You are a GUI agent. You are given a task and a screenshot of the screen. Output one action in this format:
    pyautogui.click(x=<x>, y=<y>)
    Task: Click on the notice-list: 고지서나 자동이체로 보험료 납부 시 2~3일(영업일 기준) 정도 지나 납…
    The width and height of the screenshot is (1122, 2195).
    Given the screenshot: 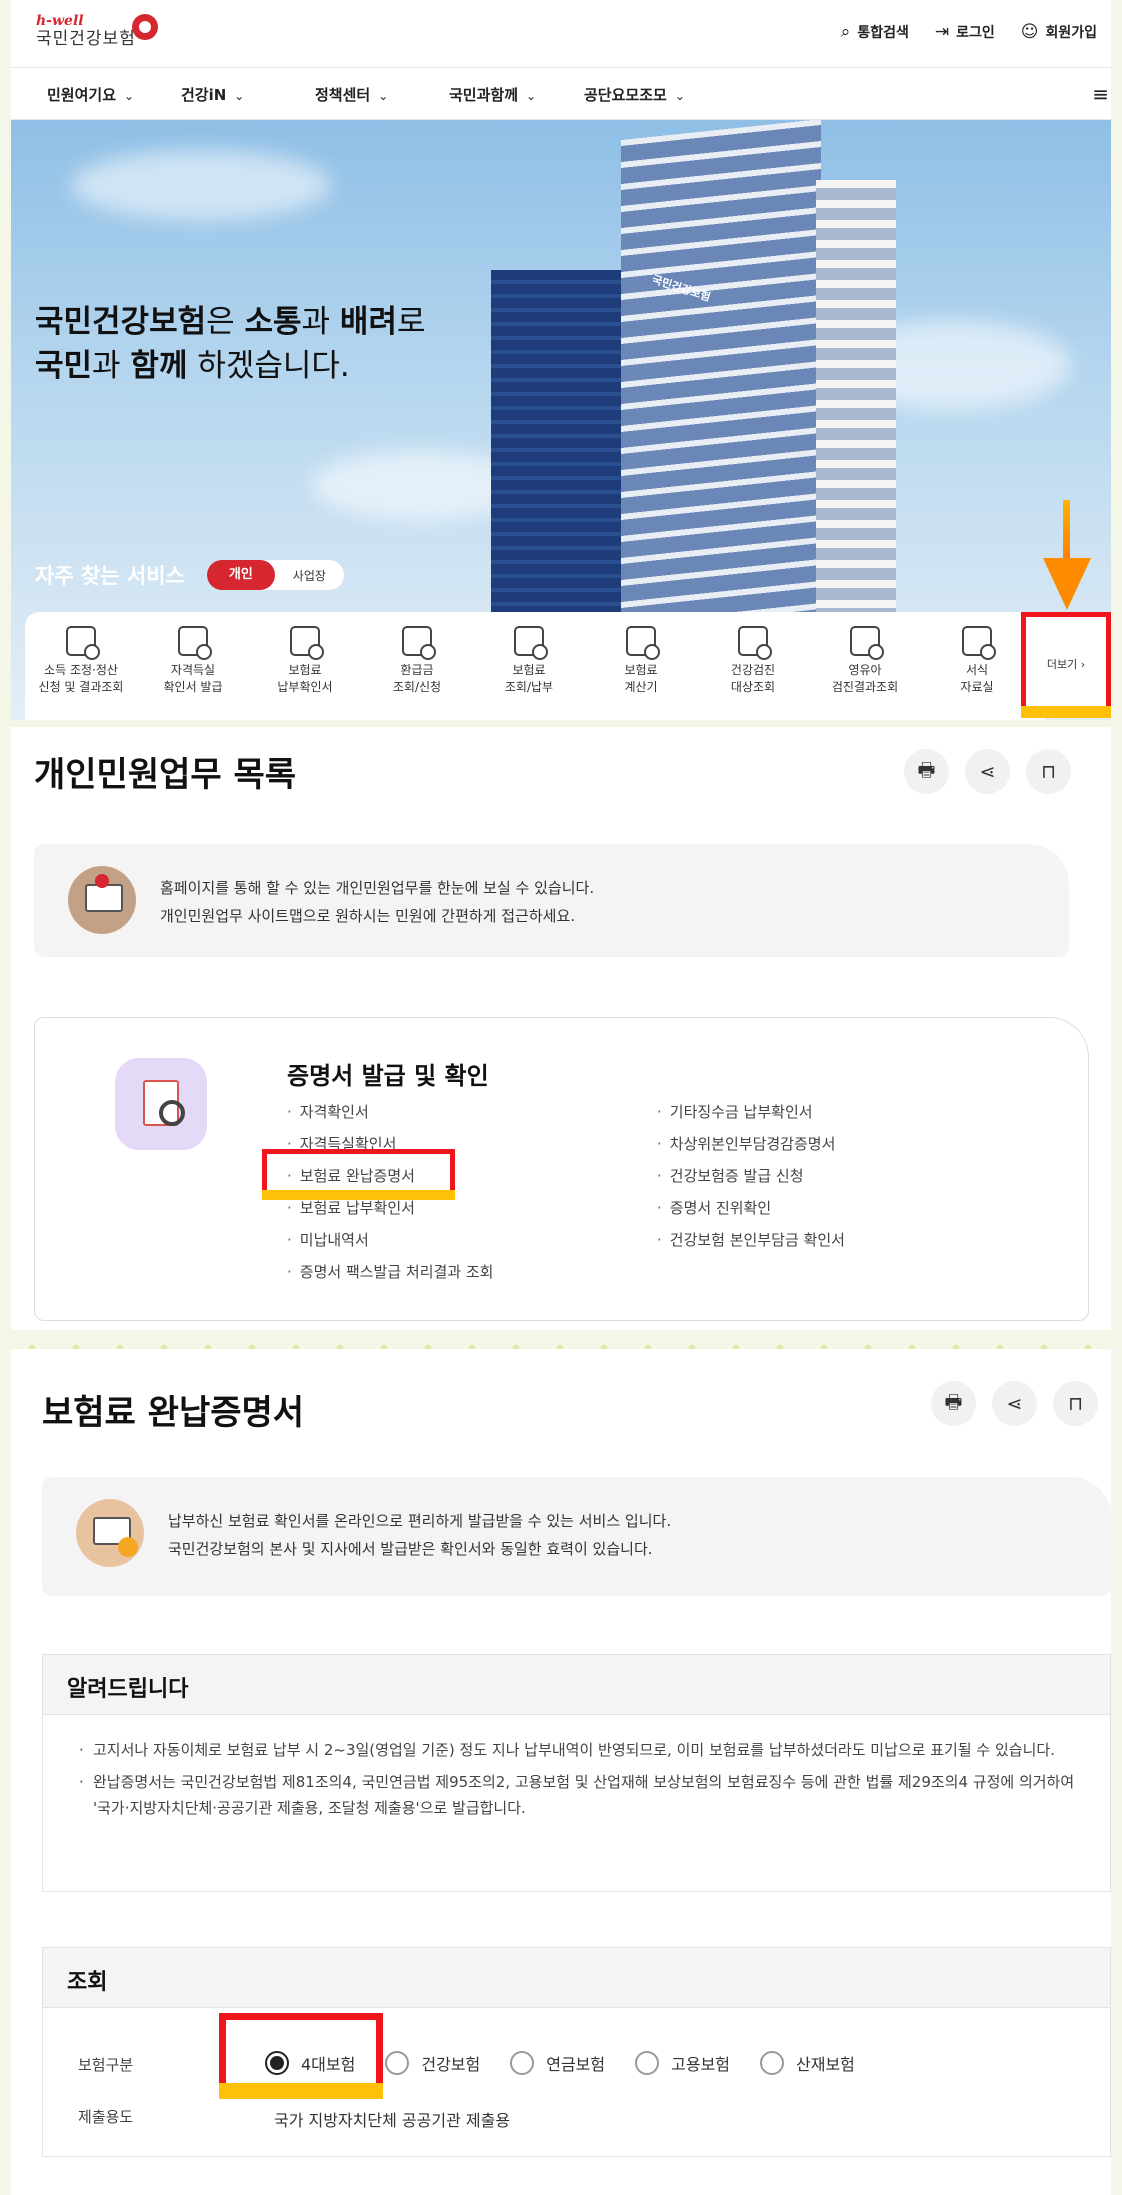 What is the action you would take?
    pyautogui.click(x=576, y=1768)
    